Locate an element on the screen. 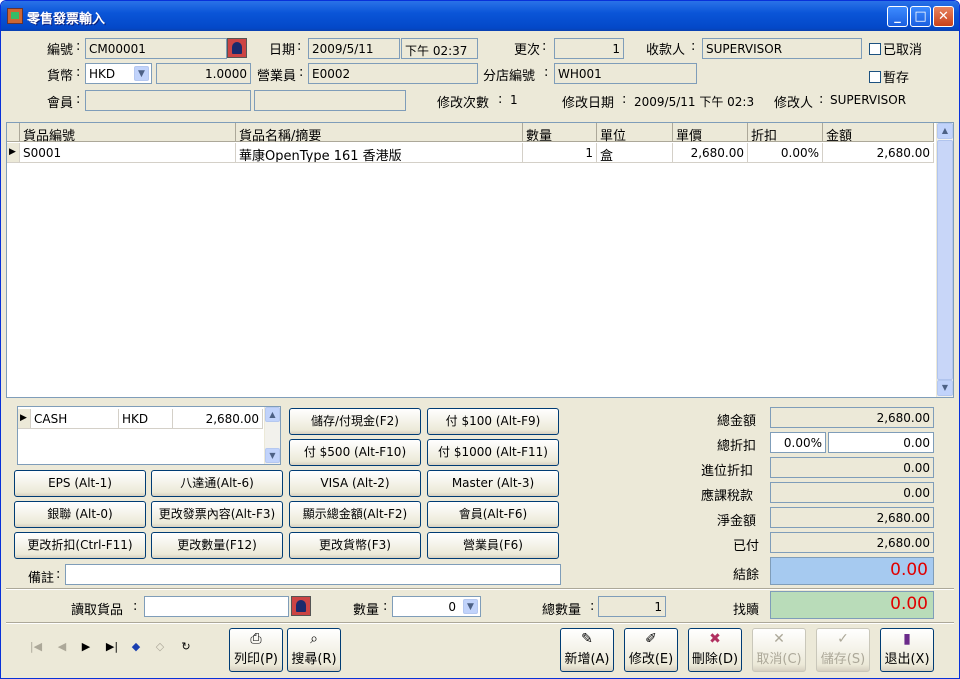 This screenshot has width=960, height=679. pay-1000-button: 付 $1000 (Alt-F11) is located at coordinates (493, 452).